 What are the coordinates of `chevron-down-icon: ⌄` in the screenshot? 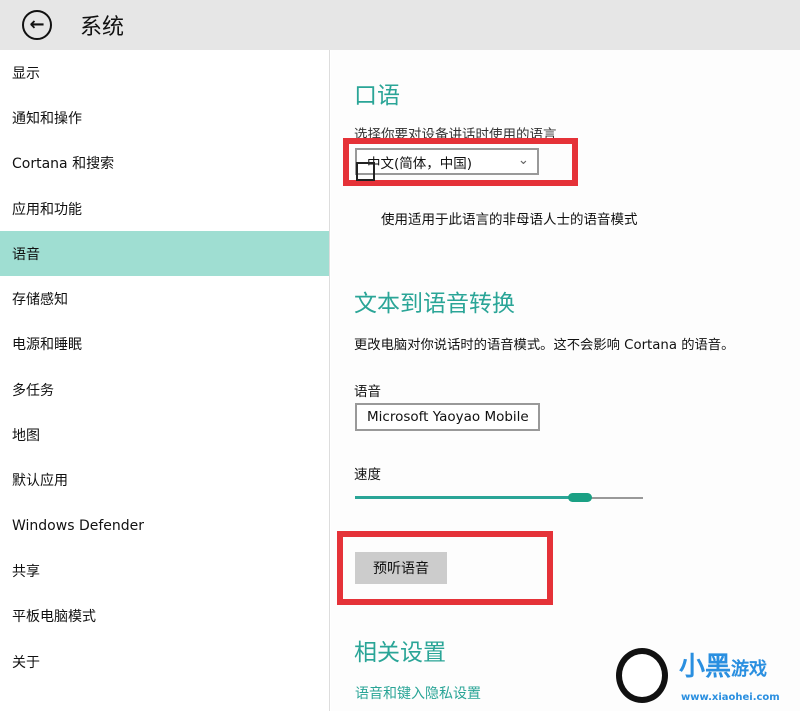 It's located at (523, 160).